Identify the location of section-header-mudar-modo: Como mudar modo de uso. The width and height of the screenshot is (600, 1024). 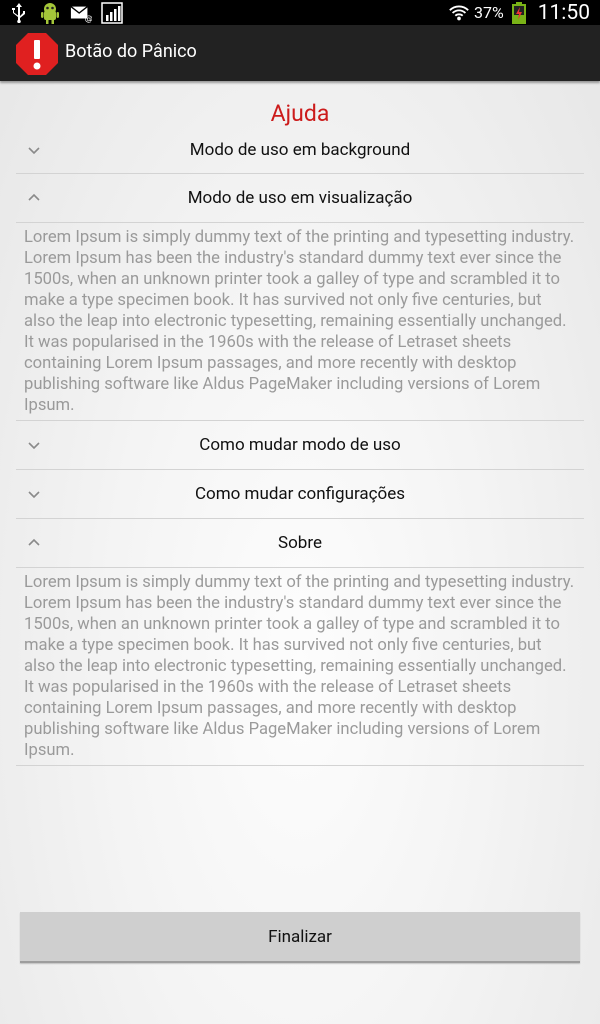
(300, 445).